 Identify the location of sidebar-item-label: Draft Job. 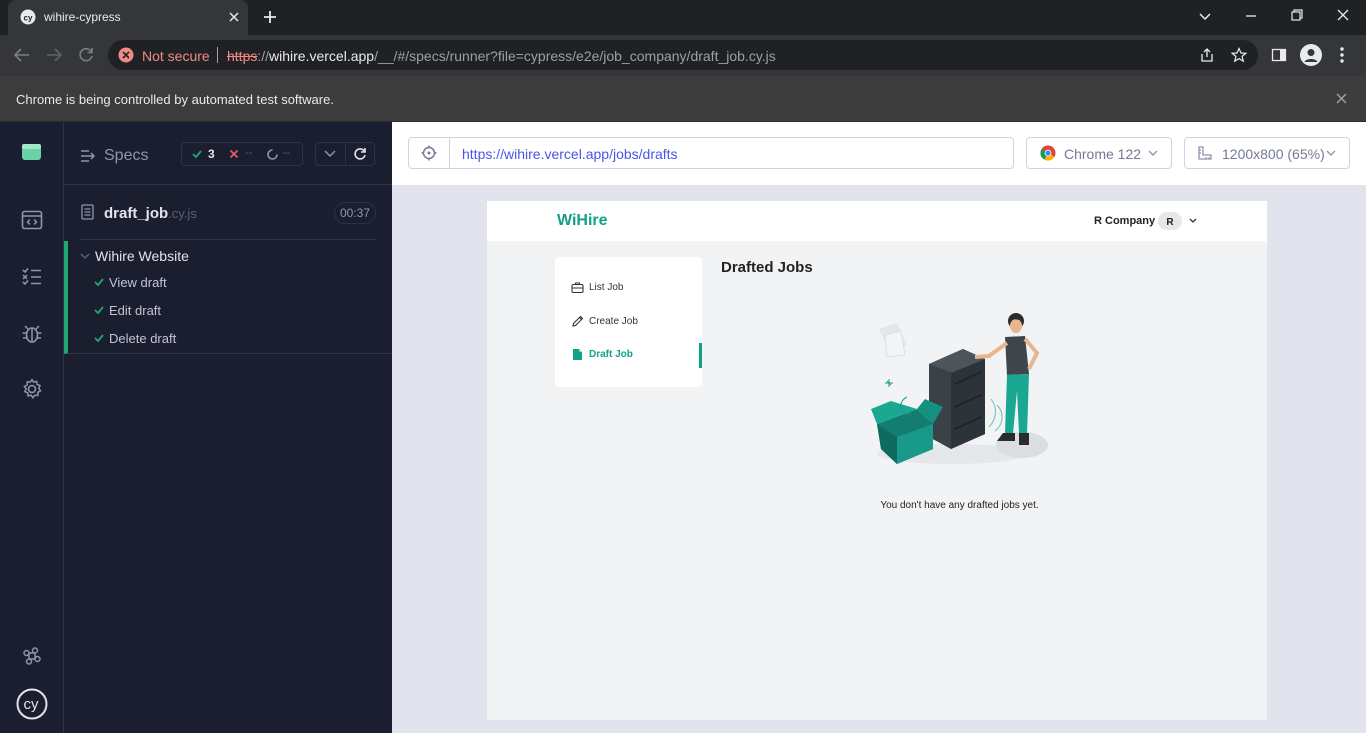
(611, 354).